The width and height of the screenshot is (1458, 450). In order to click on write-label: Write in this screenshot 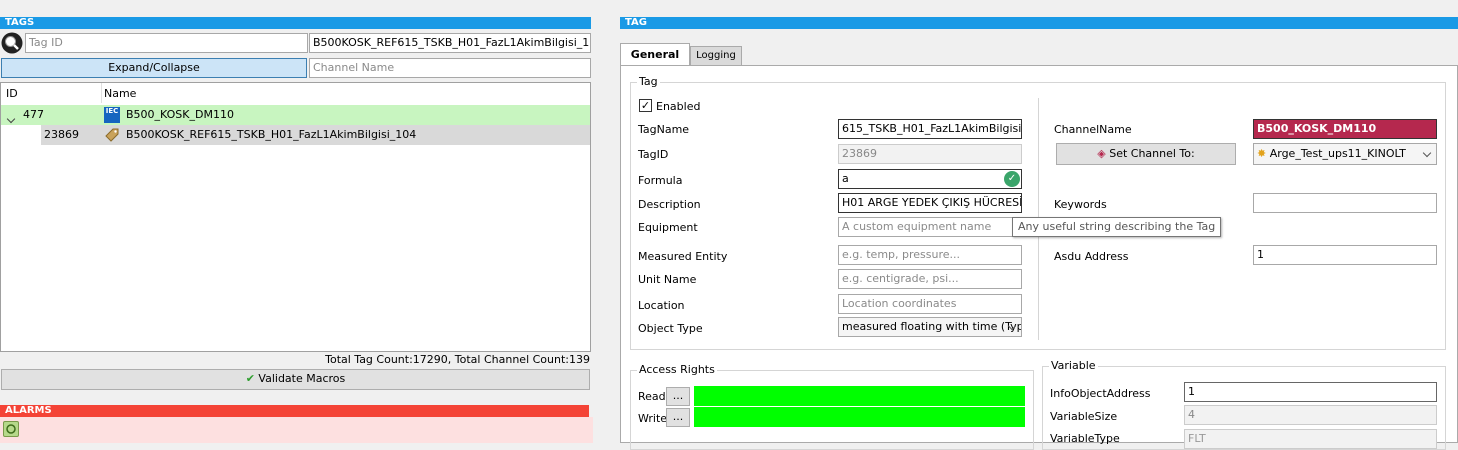, I will do `click(653, 418)`.